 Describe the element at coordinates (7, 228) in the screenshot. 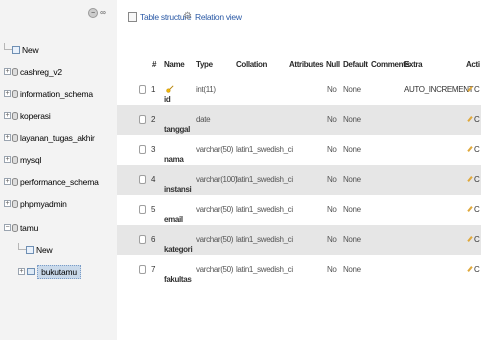

I see `collapse-icon: −` at that location.